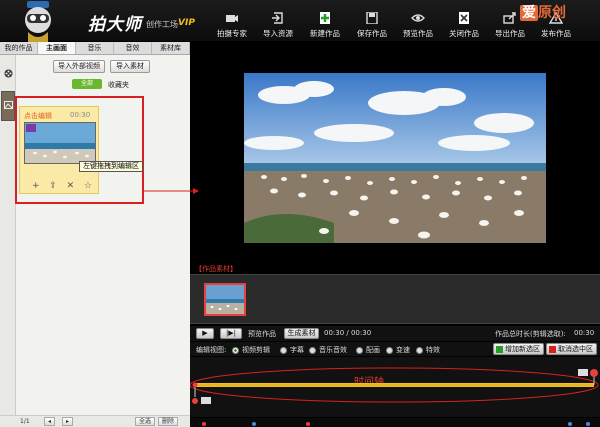 The width and height of the screenshot is (600, 427). What do you see at coordinates (206, 400) in the screenshot?
I see `start-flag-icon` at bounding box center [206, 400].